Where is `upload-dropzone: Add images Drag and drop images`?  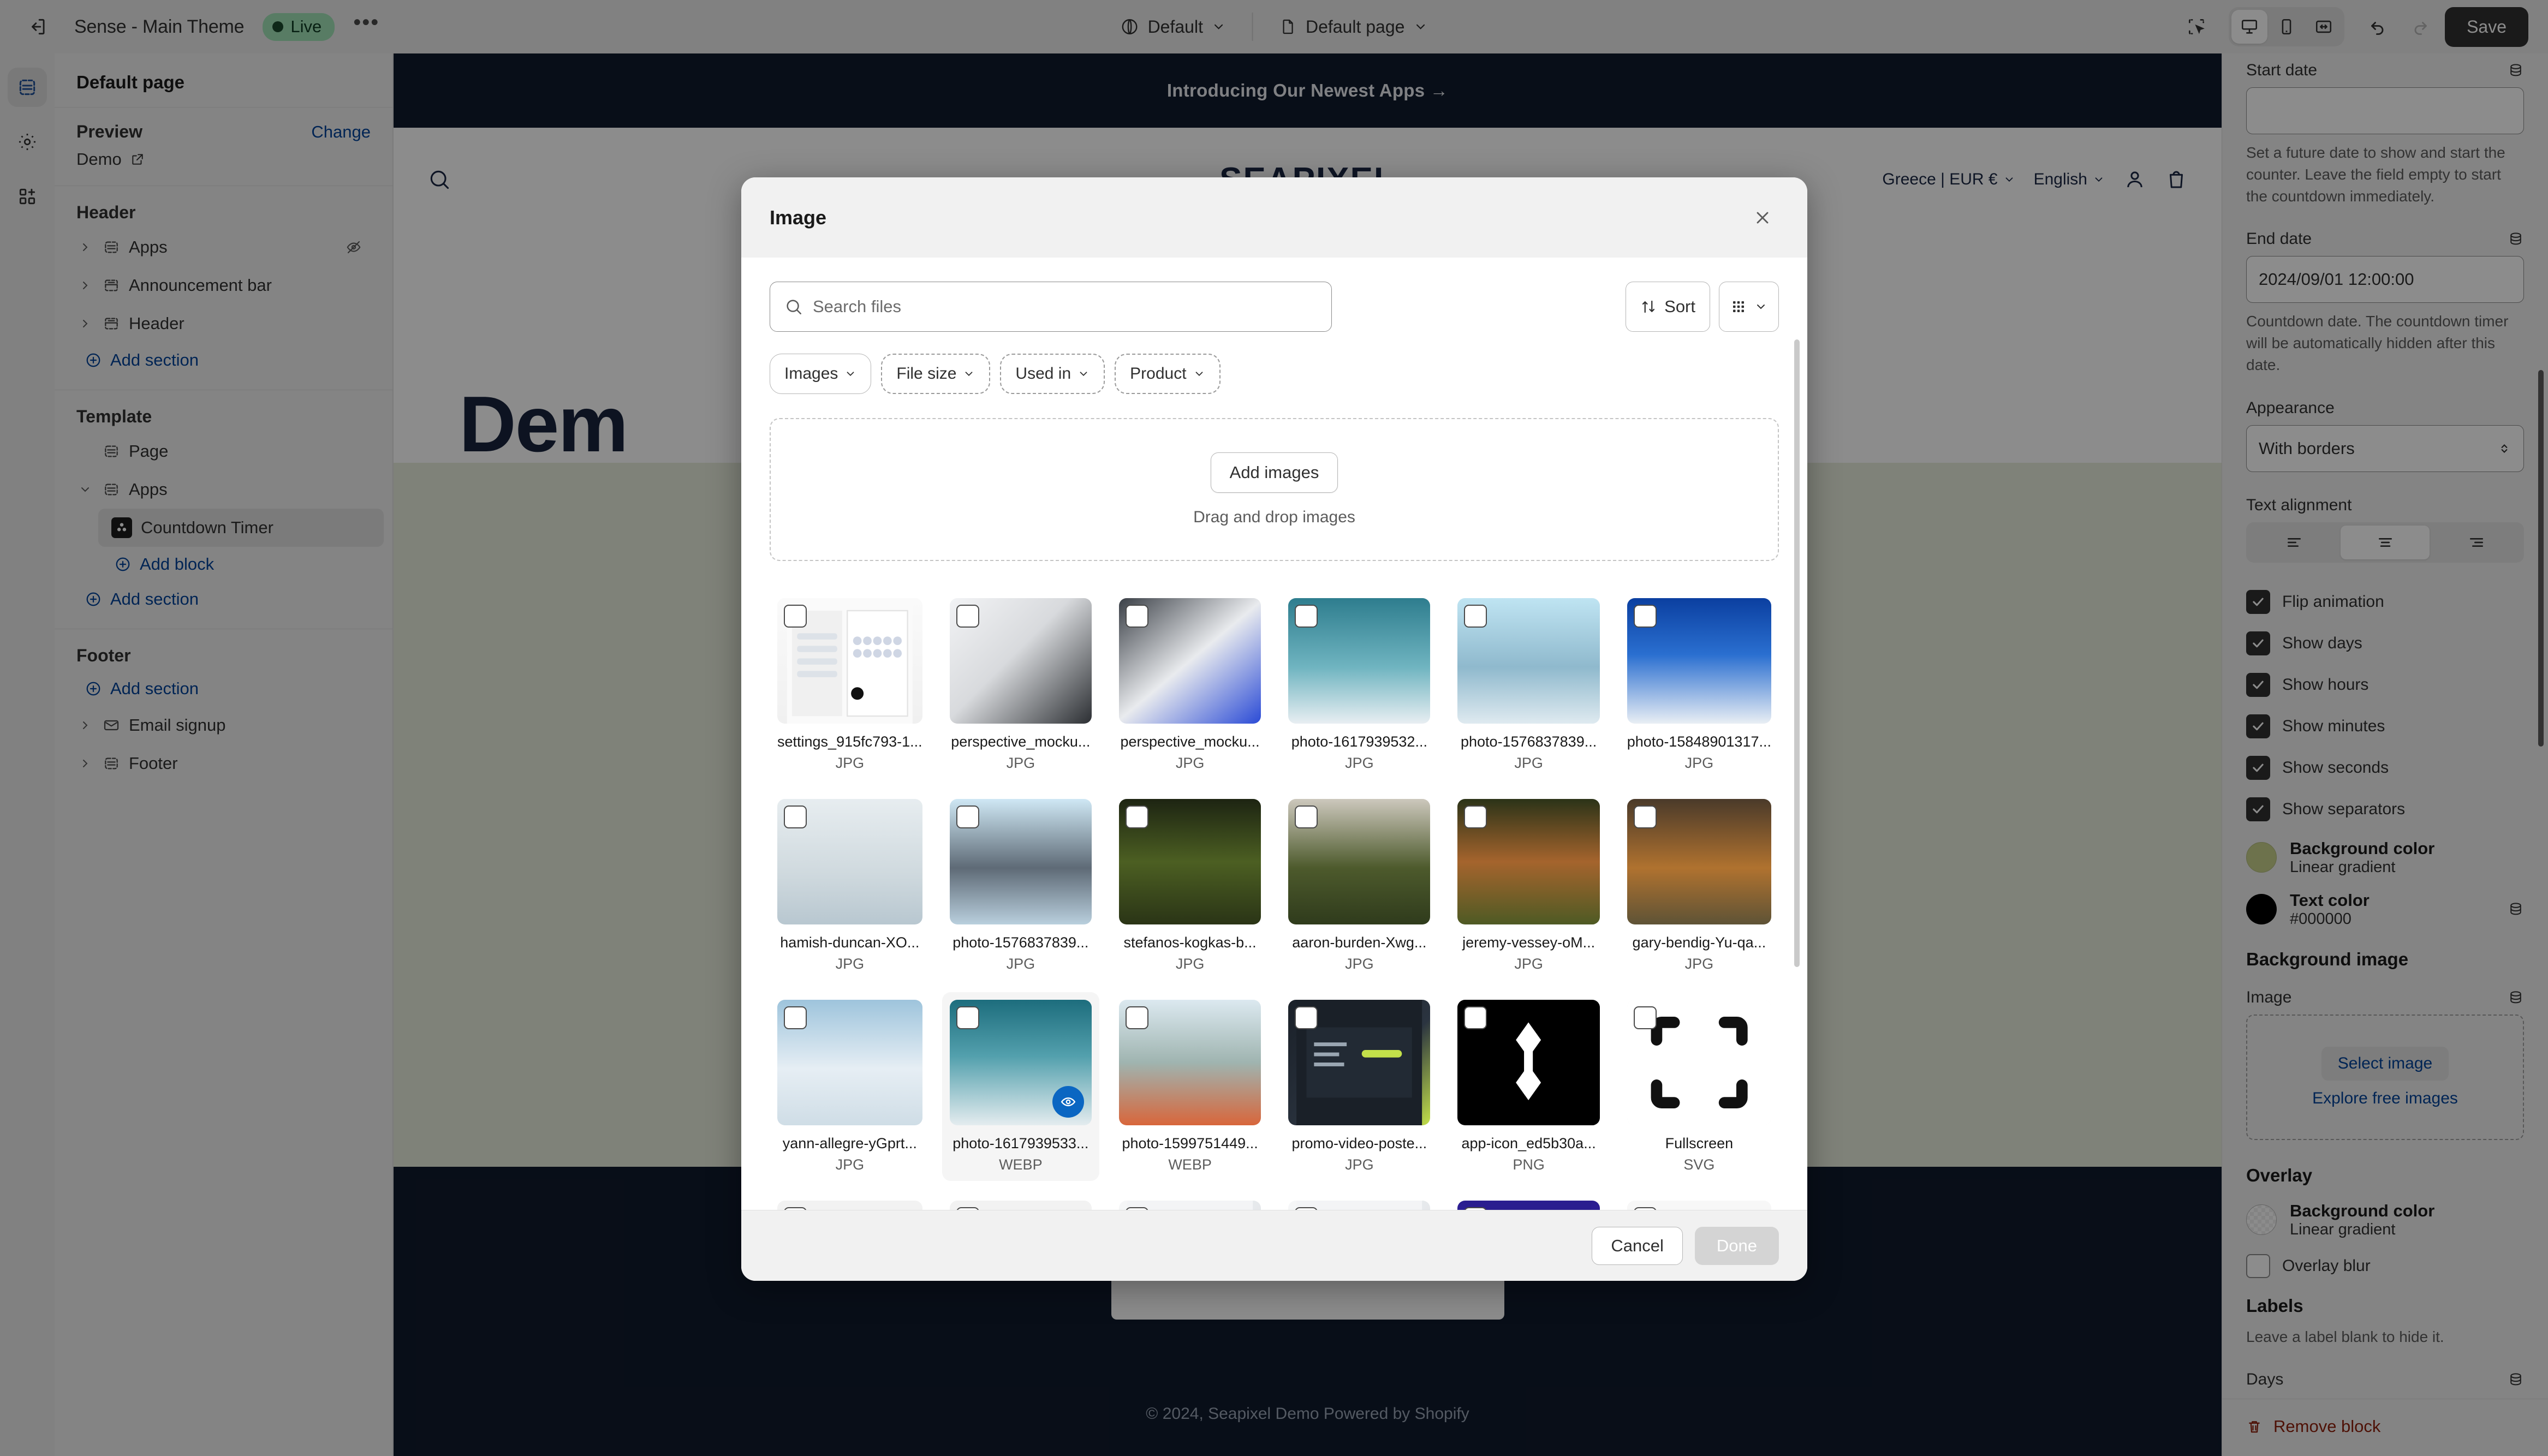
upload-dropzone: Add images Drag and drop images is located at coordinates (1274, 489).